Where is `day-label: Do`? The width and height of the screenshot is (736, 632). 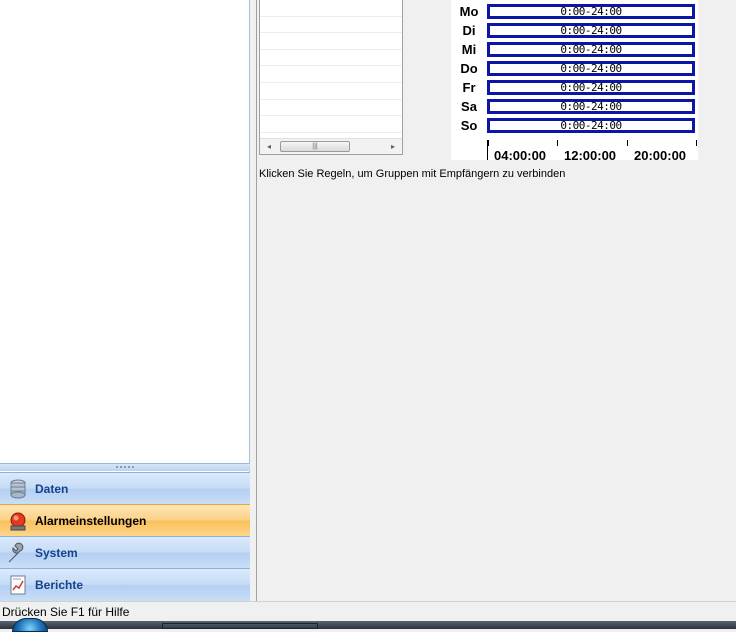
day-label: Do is located at coordinates (469, 68).